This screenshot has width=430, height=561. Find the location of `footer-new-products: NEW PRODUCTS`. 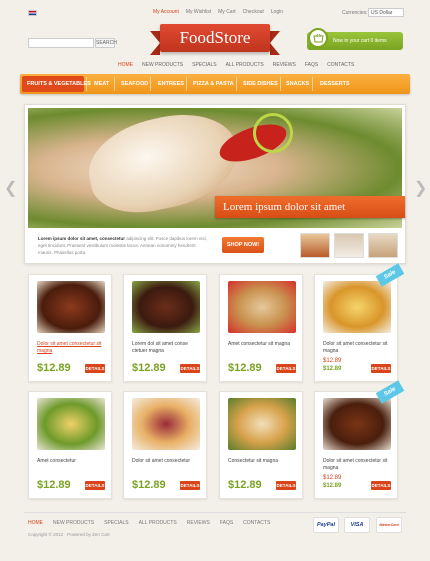

footer-new-products: NEW PRODUCTS is located at coordinates (73, 523).